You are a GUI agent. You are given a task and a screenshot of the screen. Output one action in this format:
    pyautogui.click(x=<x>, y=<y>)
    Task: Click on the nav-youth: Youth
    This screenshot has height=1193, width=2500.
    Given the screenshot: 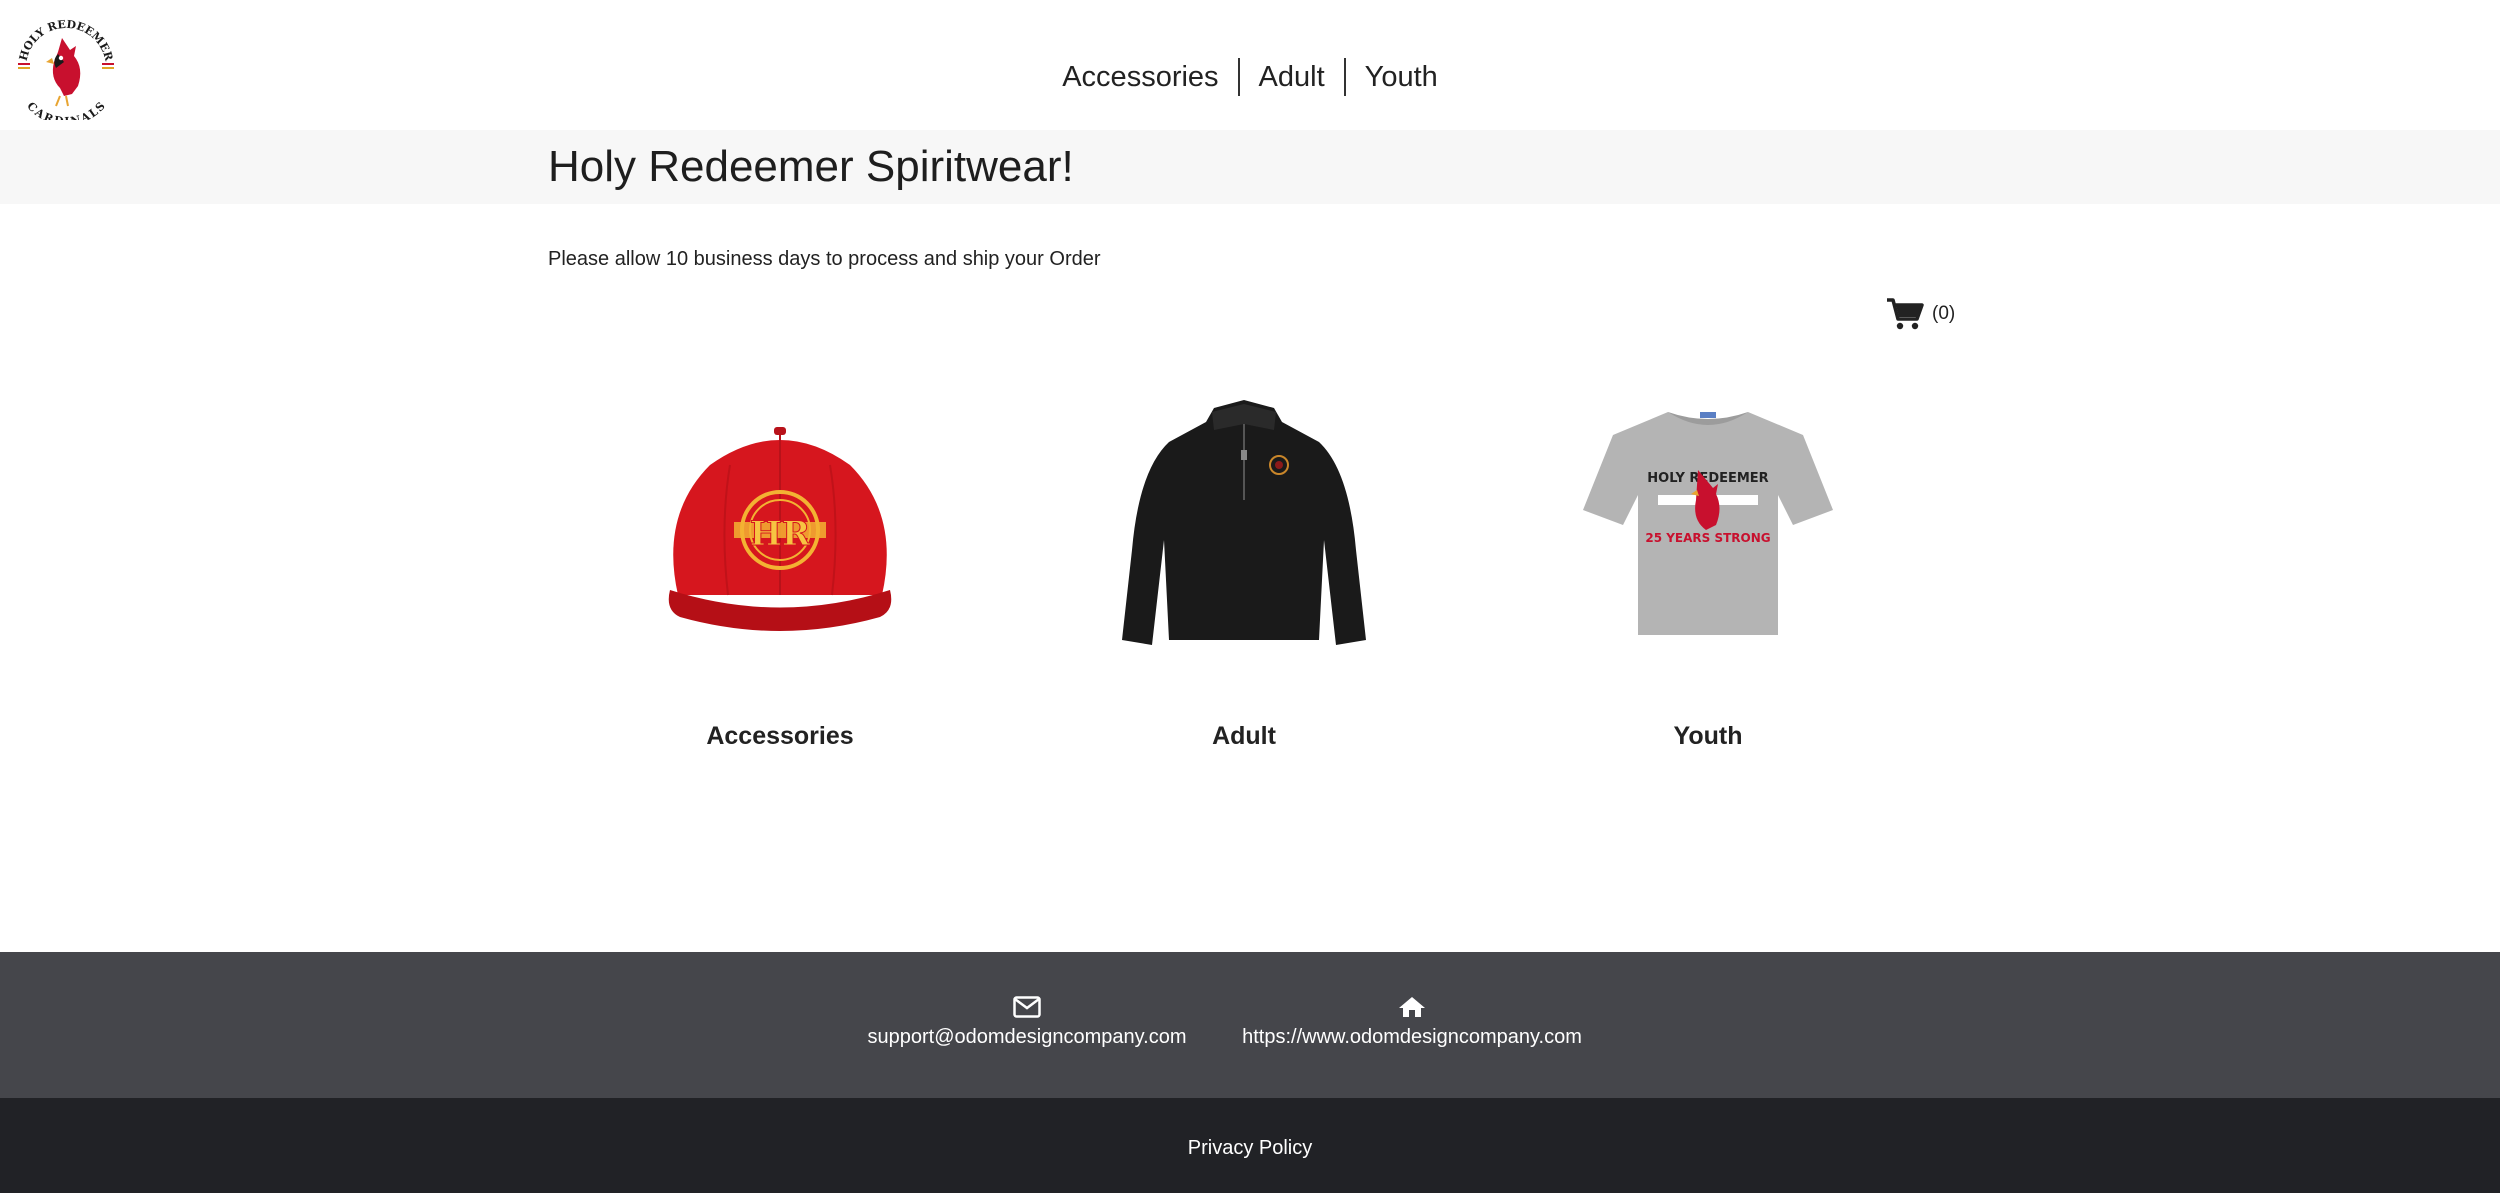 What is the action you would take?
    pyautogui.click(x=1401, y=77)
    